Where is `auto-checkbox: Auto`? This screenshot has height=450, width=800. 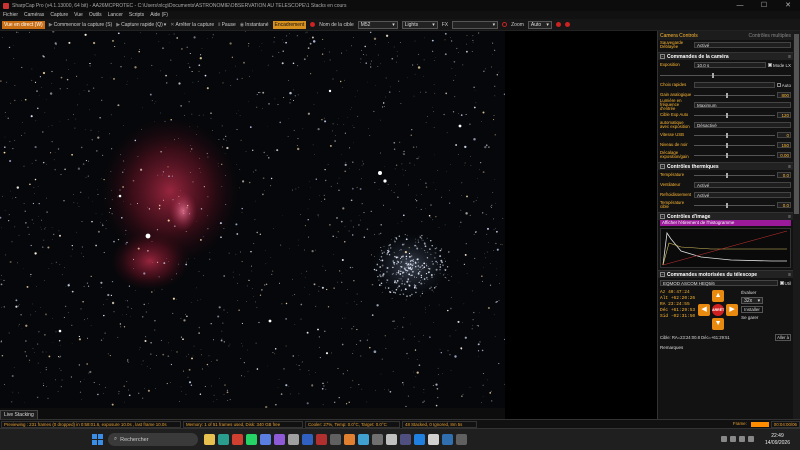
auto-checkbox: Auto is located at coordinates (783, 85).